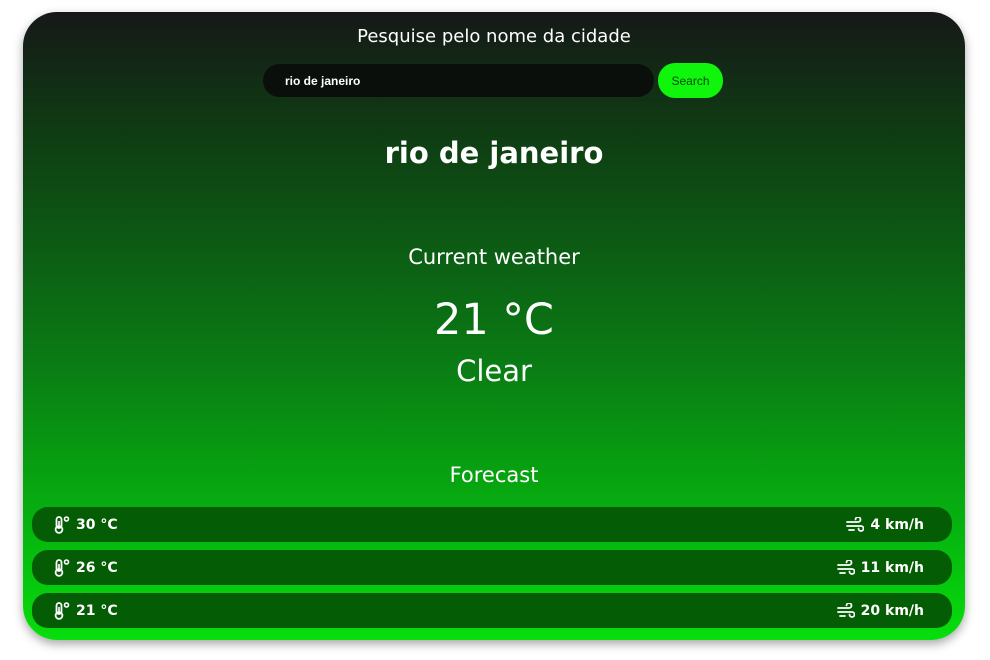 The image size is (990, 660). I want to click on search-title: Pesquise pelo nome da cidade, so click(494, 36).